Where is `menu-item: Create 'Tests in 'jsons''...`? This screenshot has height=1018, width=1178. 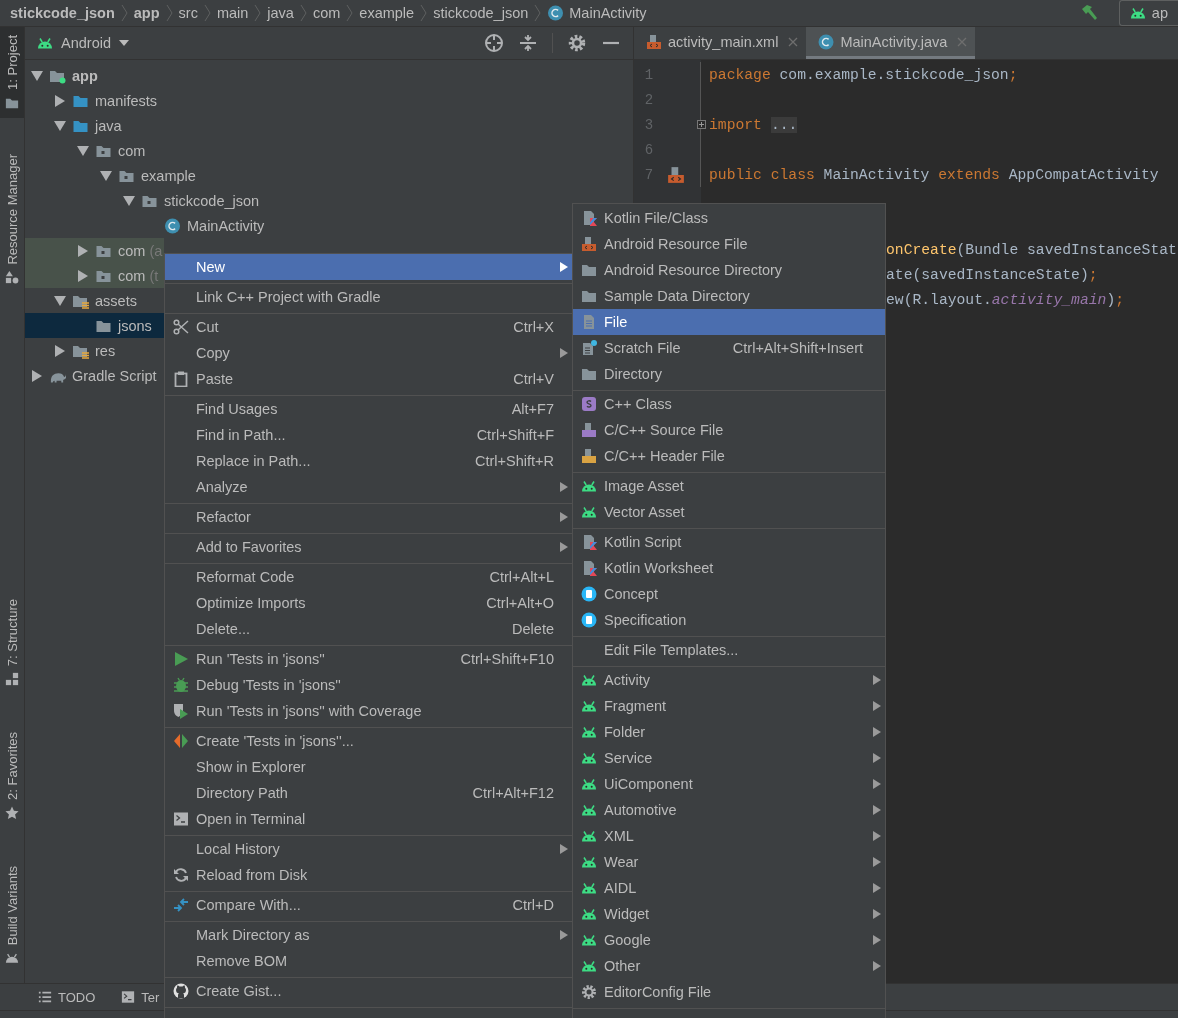 menu-item: Create 'Tests in 'jsons''... is located at coordinates (368, 741).